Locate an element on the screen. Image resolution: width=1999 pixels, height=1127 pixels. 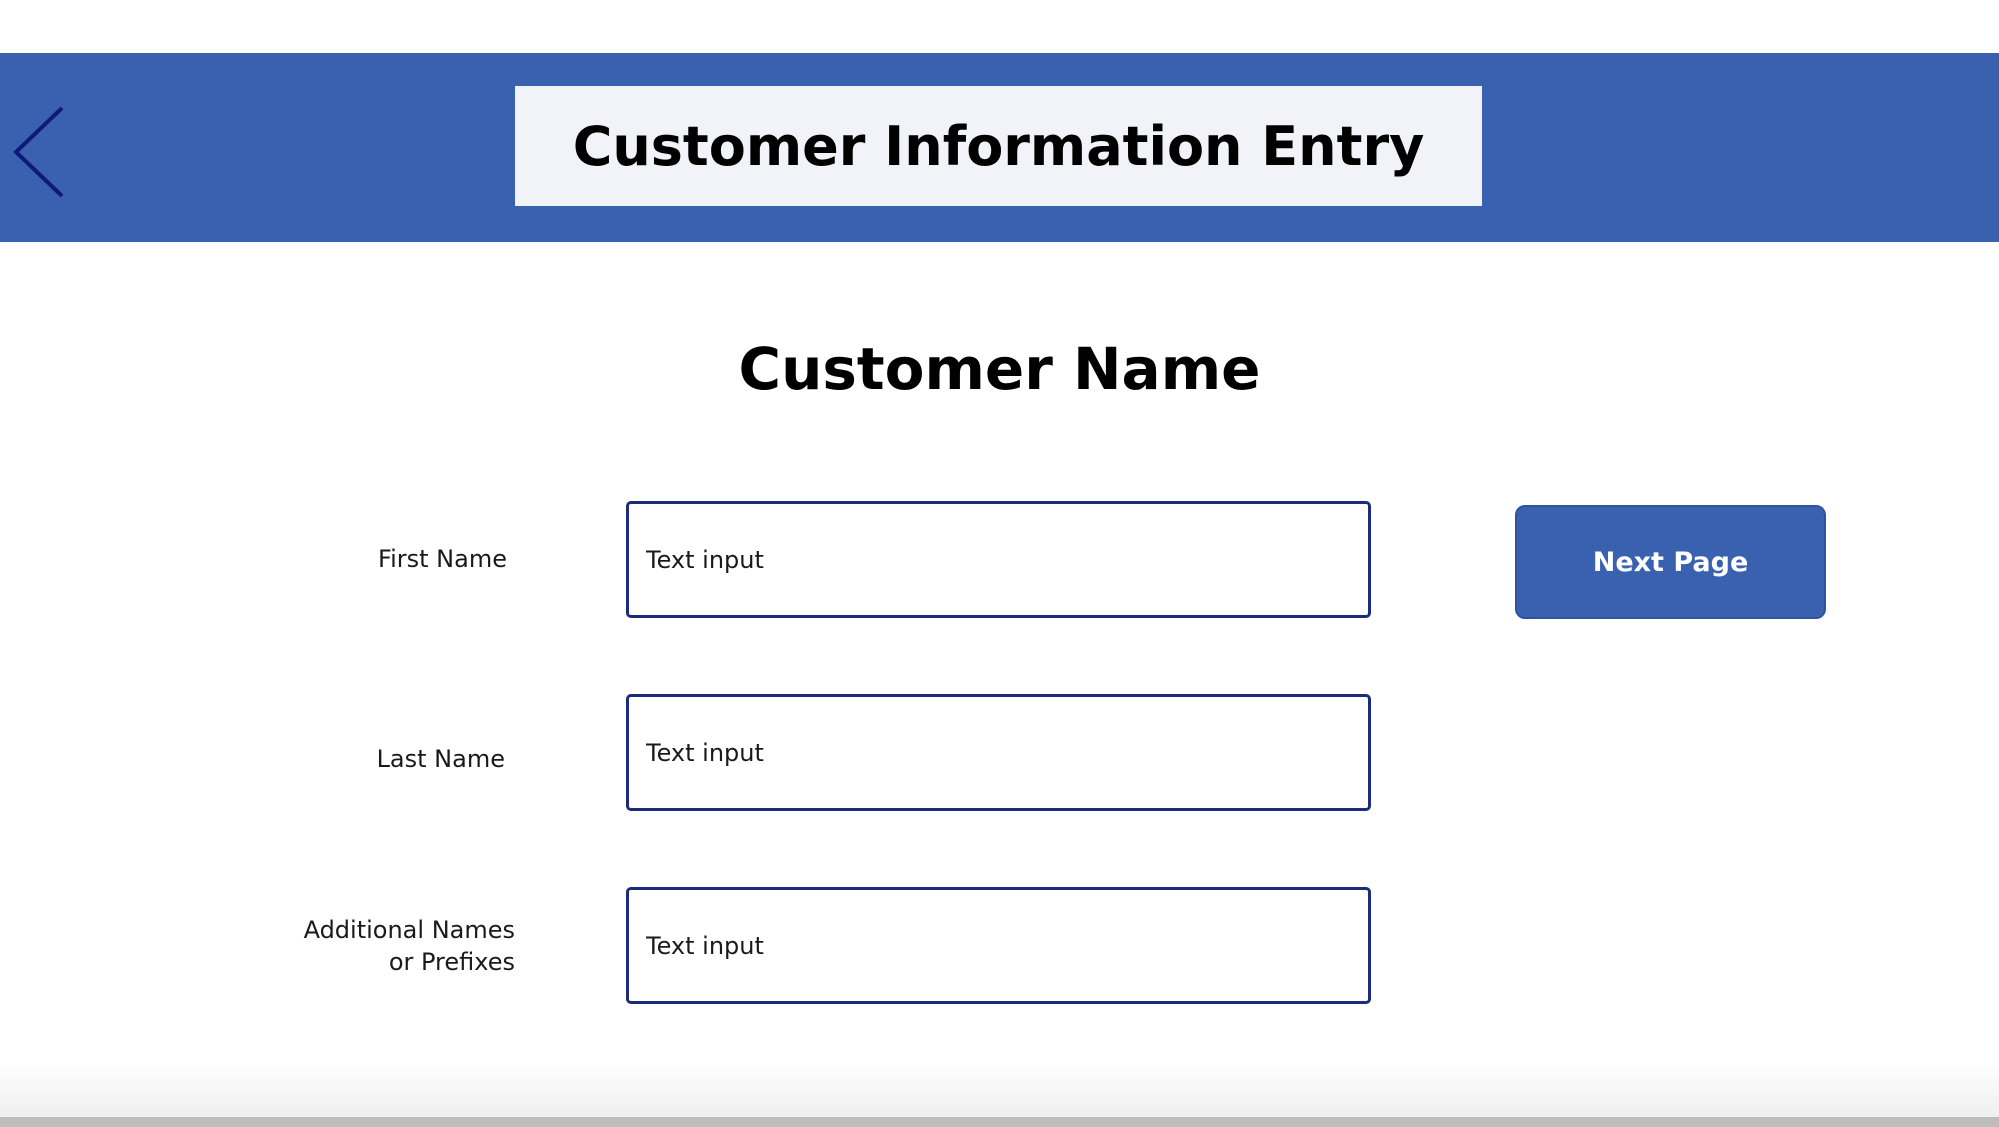
additional-names-label: Additional Names or Prefixes is located at coordinates (409, 946).